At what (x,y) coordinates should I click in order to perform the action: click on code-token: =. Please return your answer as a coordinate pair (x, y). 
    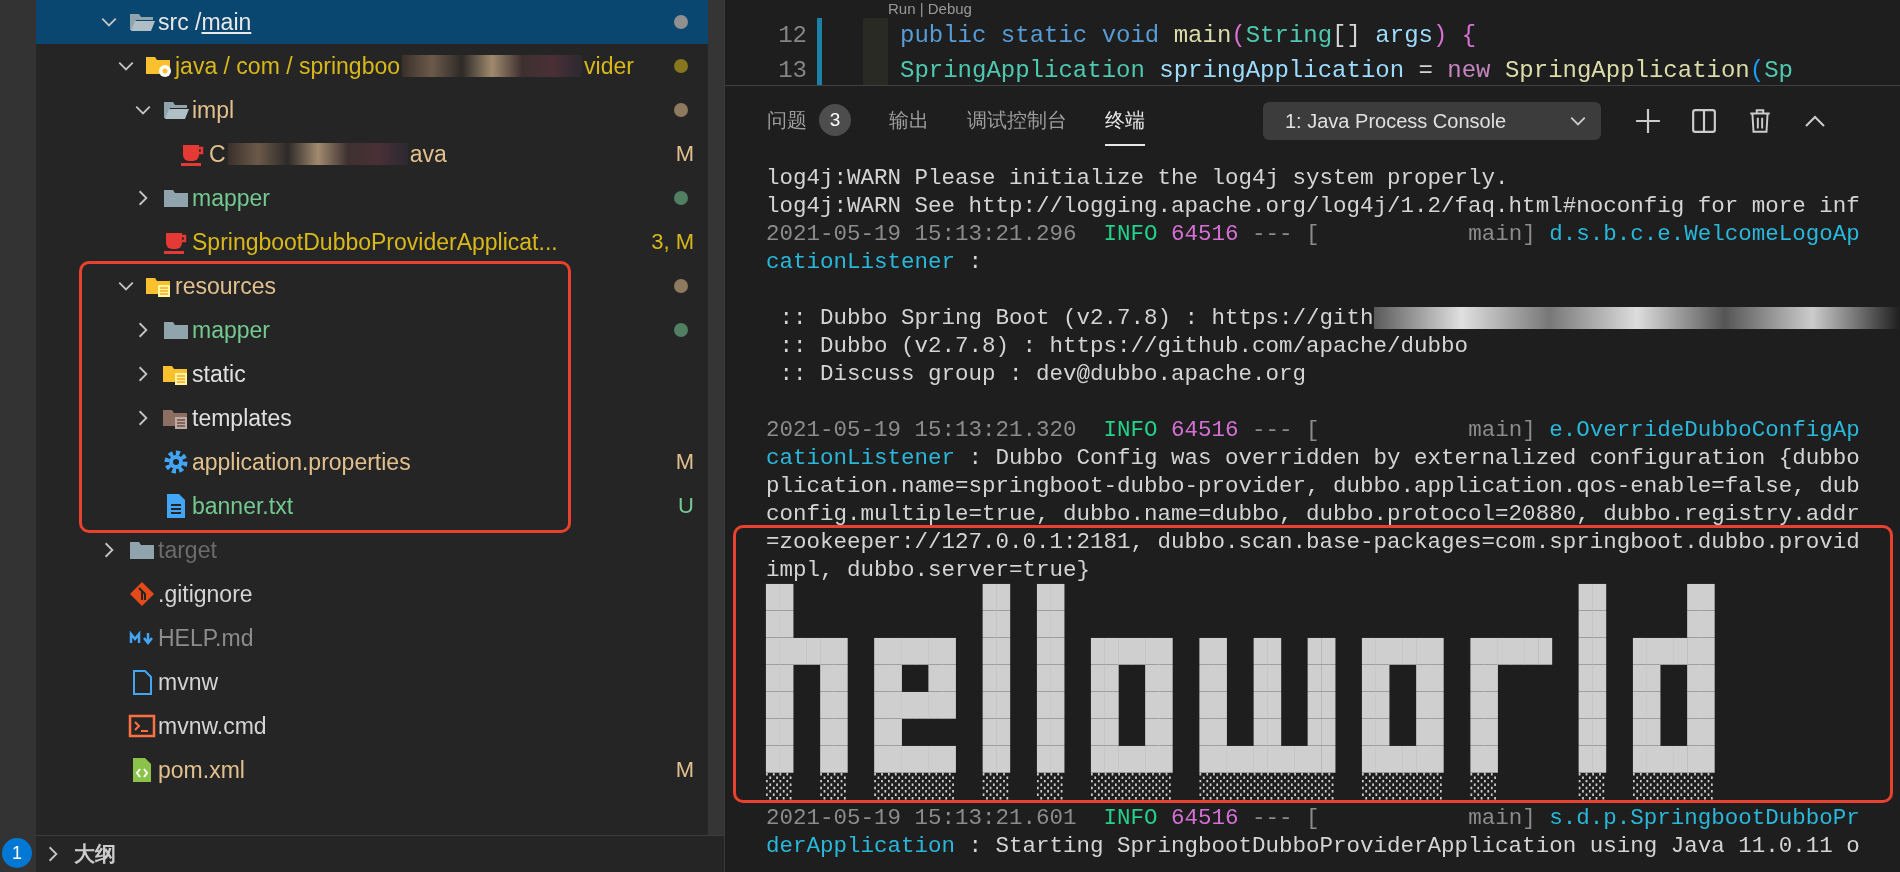
    Looking at the image, I should click on (1426, 70).